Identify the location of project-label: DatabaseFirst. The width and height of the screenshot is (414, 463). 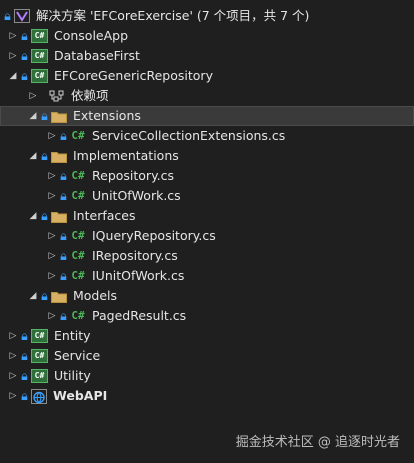
(97, 55).